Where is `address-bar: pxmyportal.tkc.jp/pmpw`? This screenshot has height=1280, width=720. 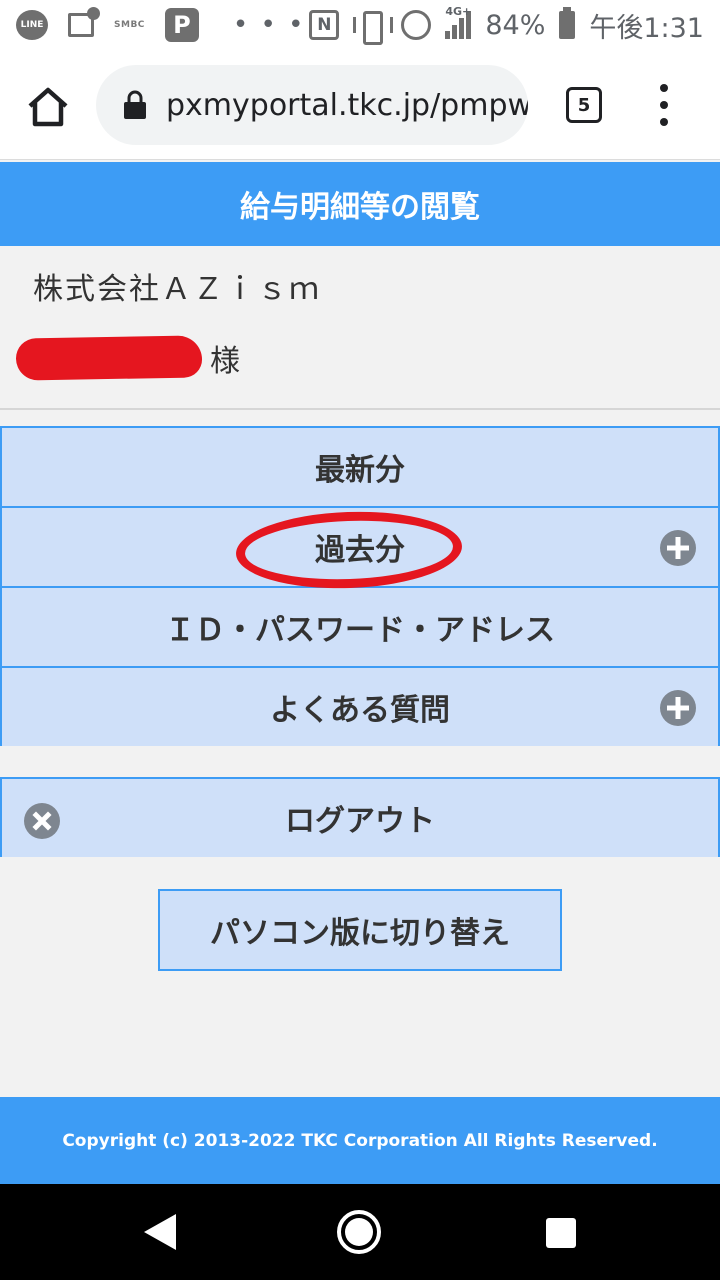
address-bar: pxmyportal.tkc.jp/pmpw is located at coordinates (312, 105).